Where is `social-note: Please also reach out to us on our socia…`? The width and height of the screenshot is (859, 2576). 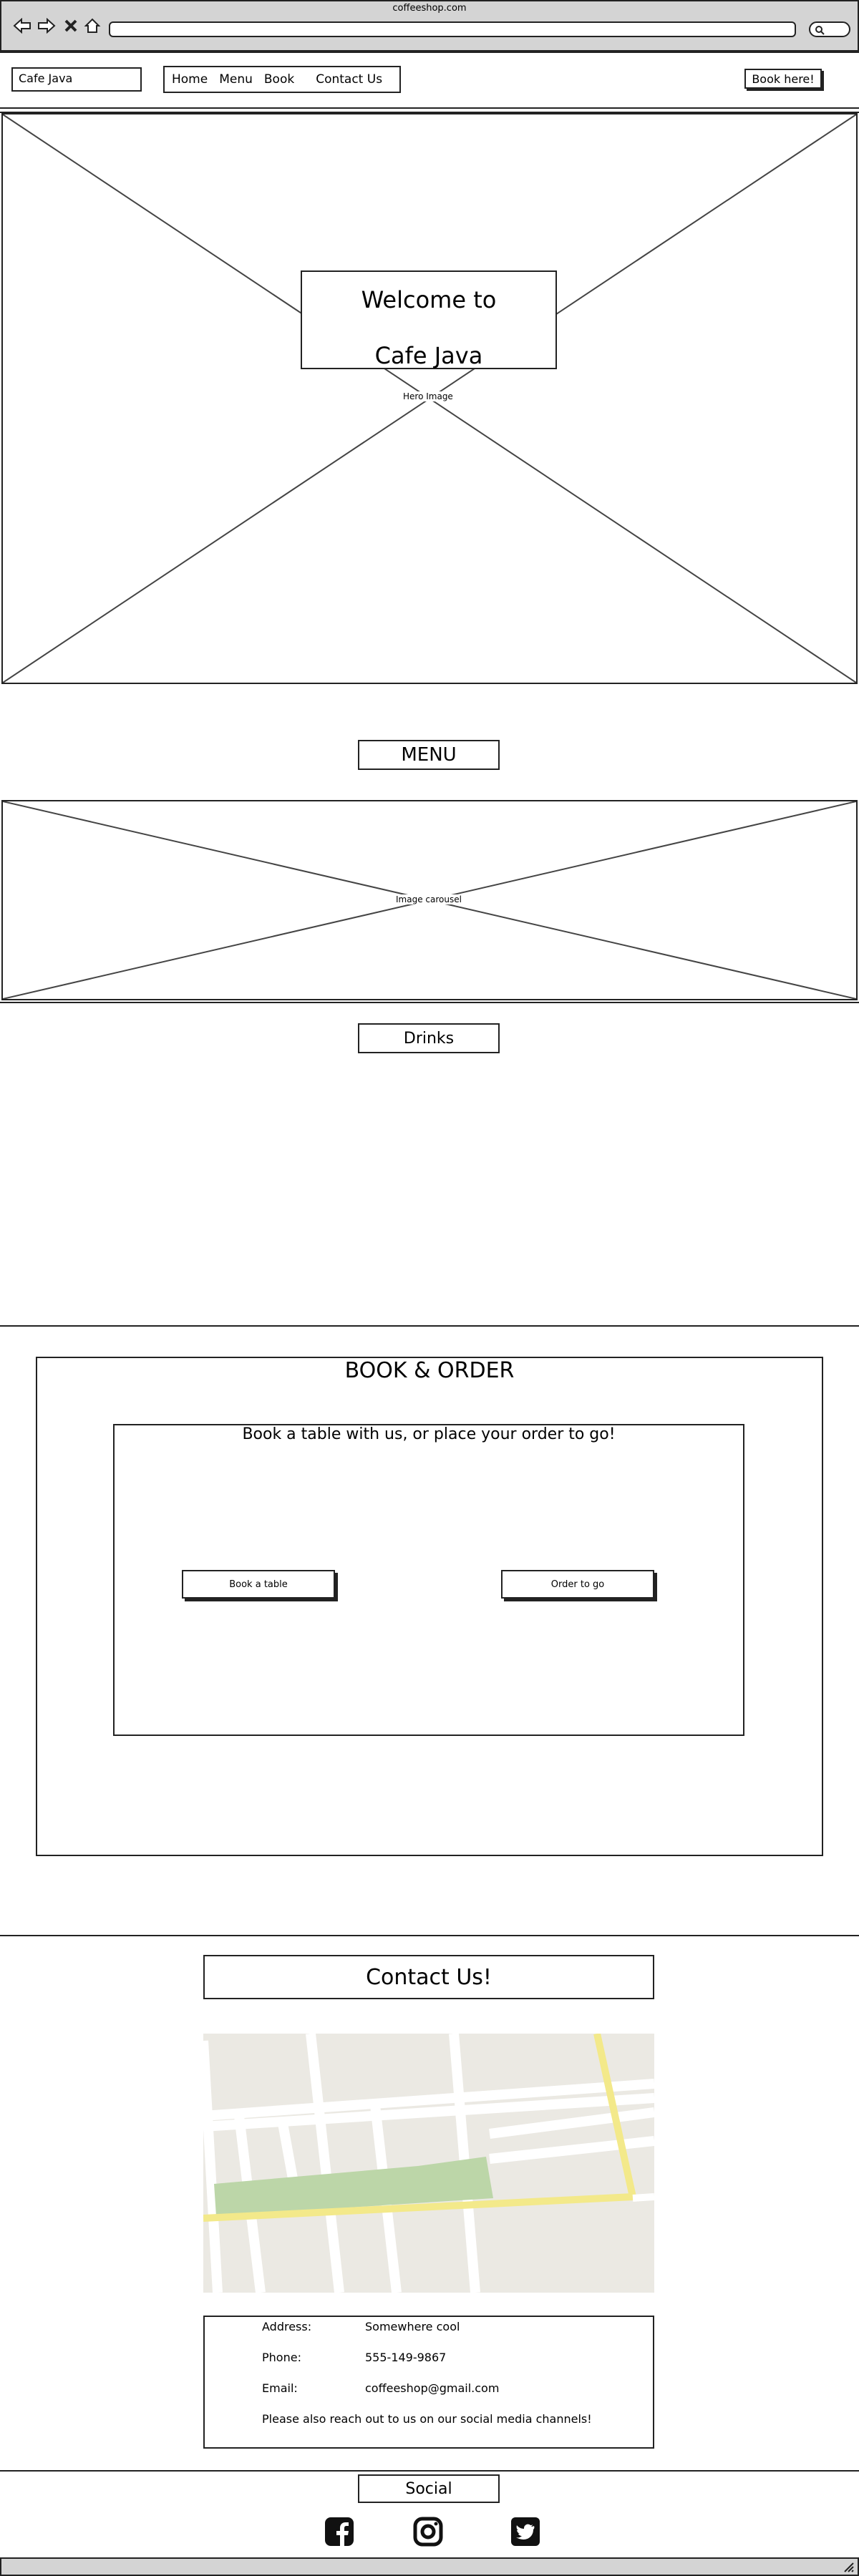
social-note: Please also reach out to us on our socia… is located at coordinates (427, 2419).